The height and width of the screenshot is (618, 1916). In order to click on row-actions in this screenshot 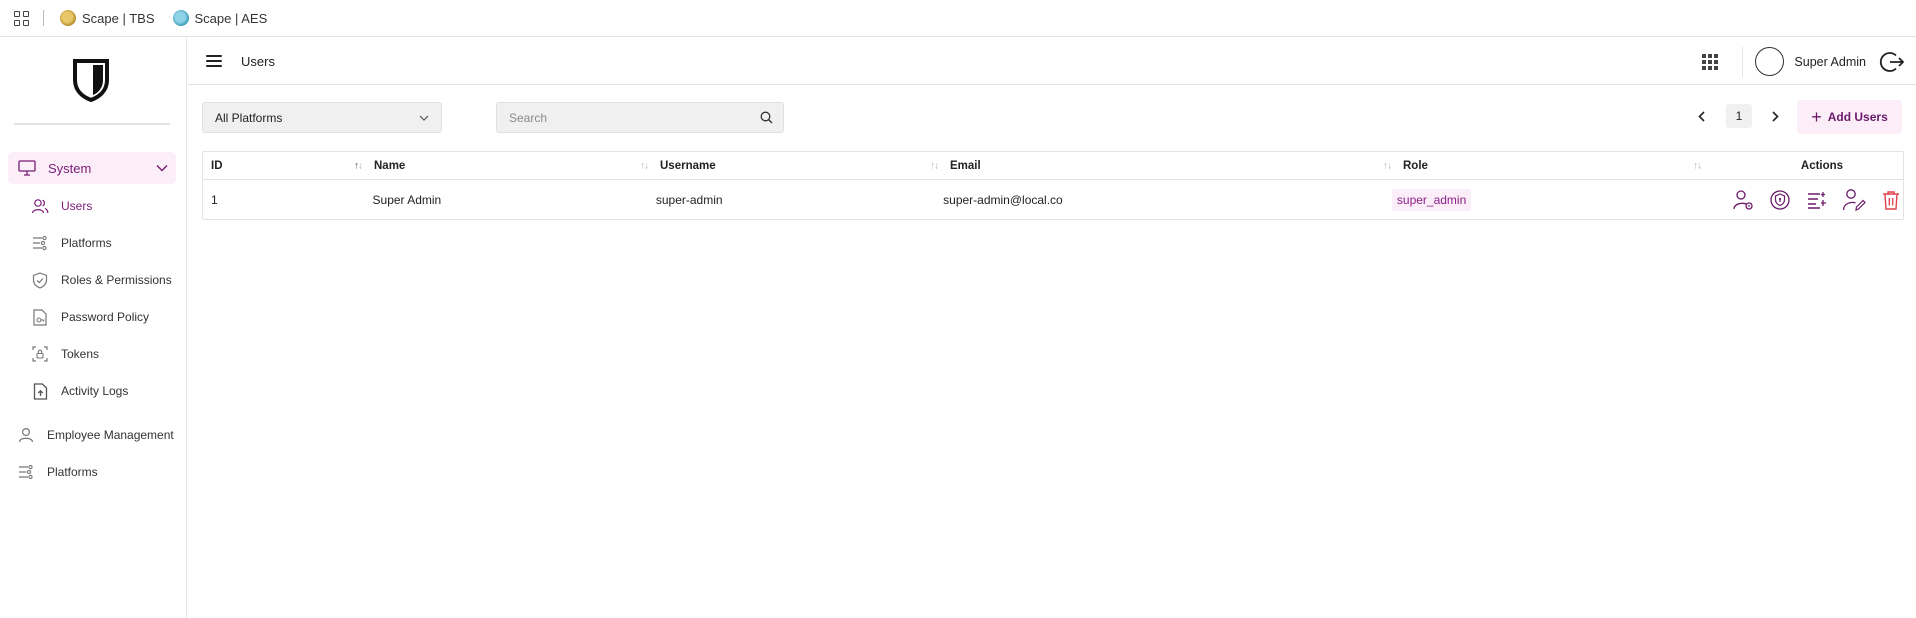, I will do `click(1817, 200)`.